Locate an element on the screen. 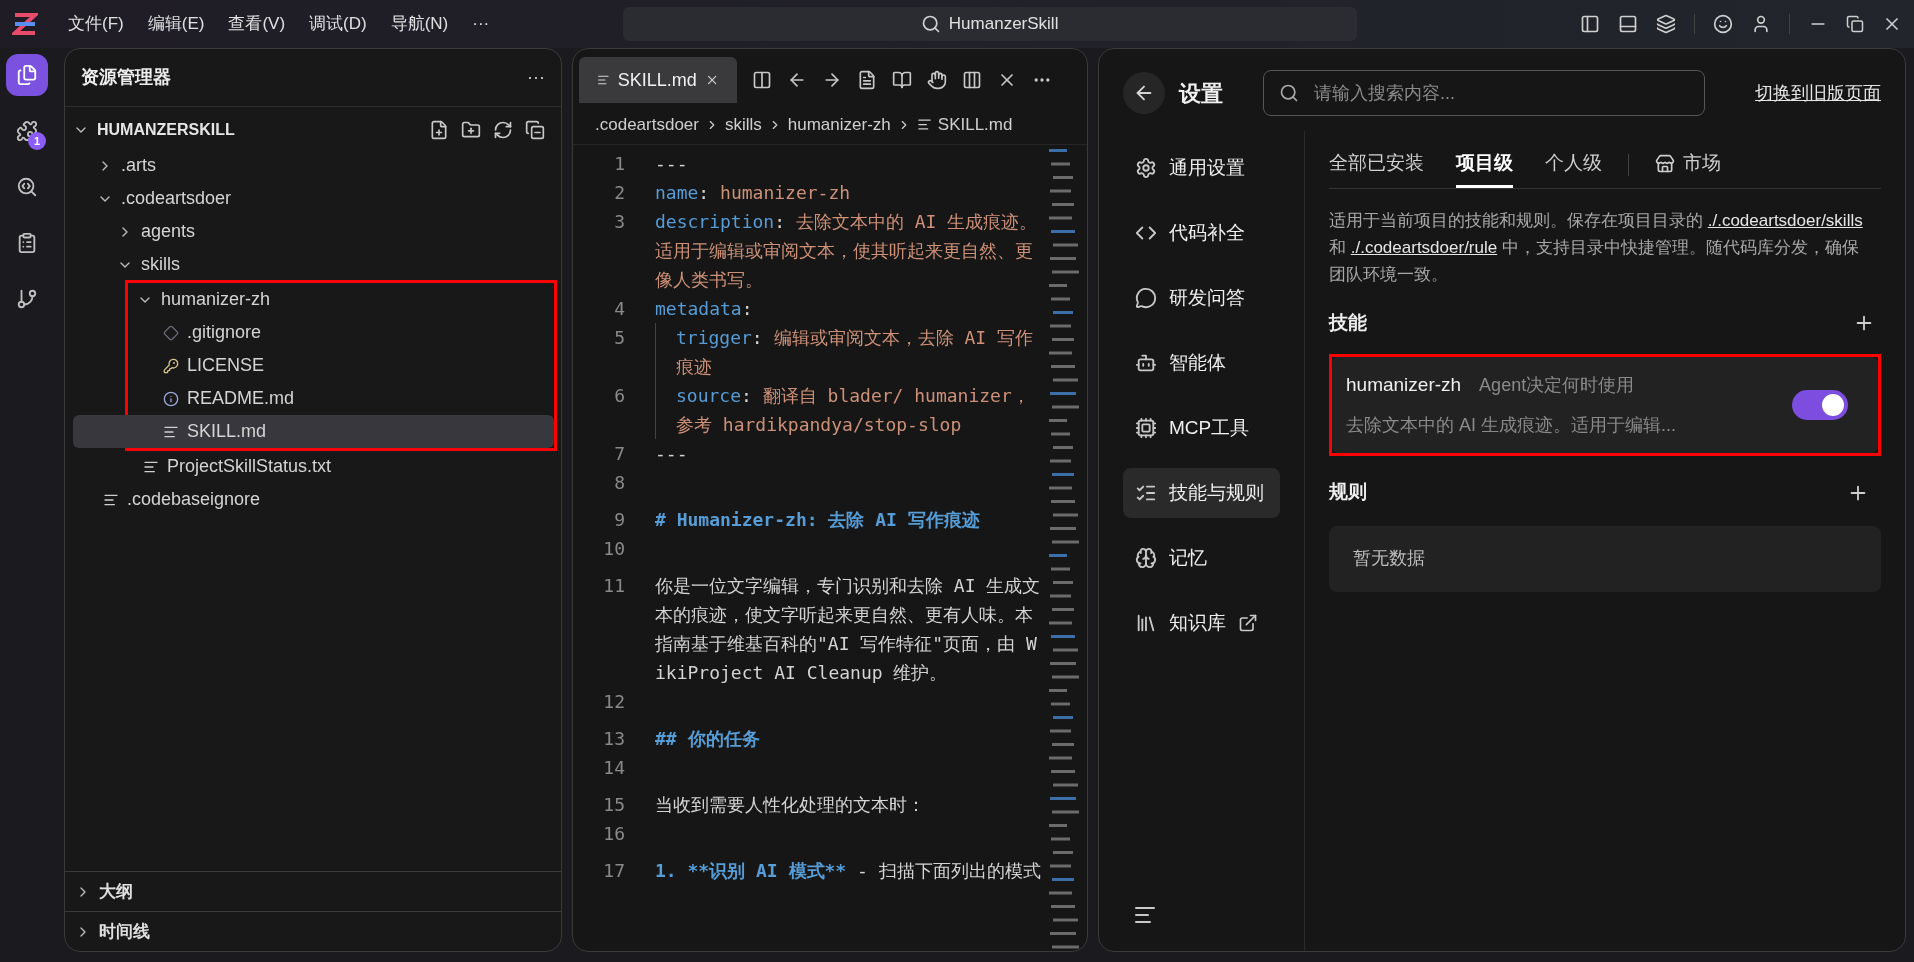 The image size is (1914, 962). settings-nav-item: MCP工具 is located at coordinates (1201, 428).